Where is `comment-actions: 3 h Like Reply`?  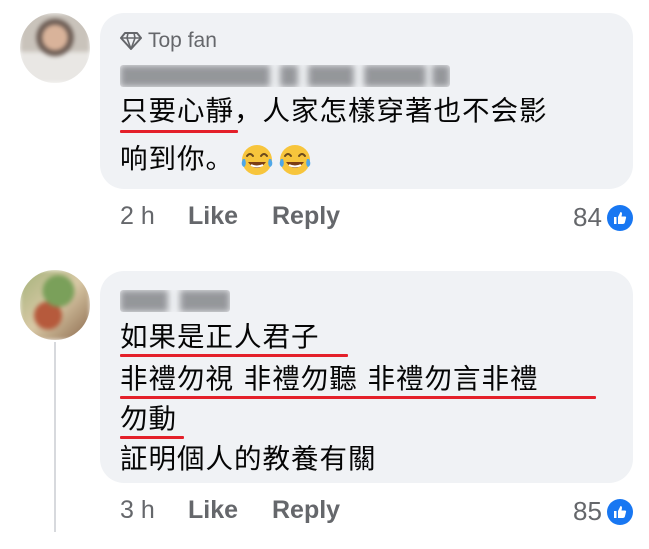
comment-actions: 3 h Like Reply is located at coordinates (230, 510).